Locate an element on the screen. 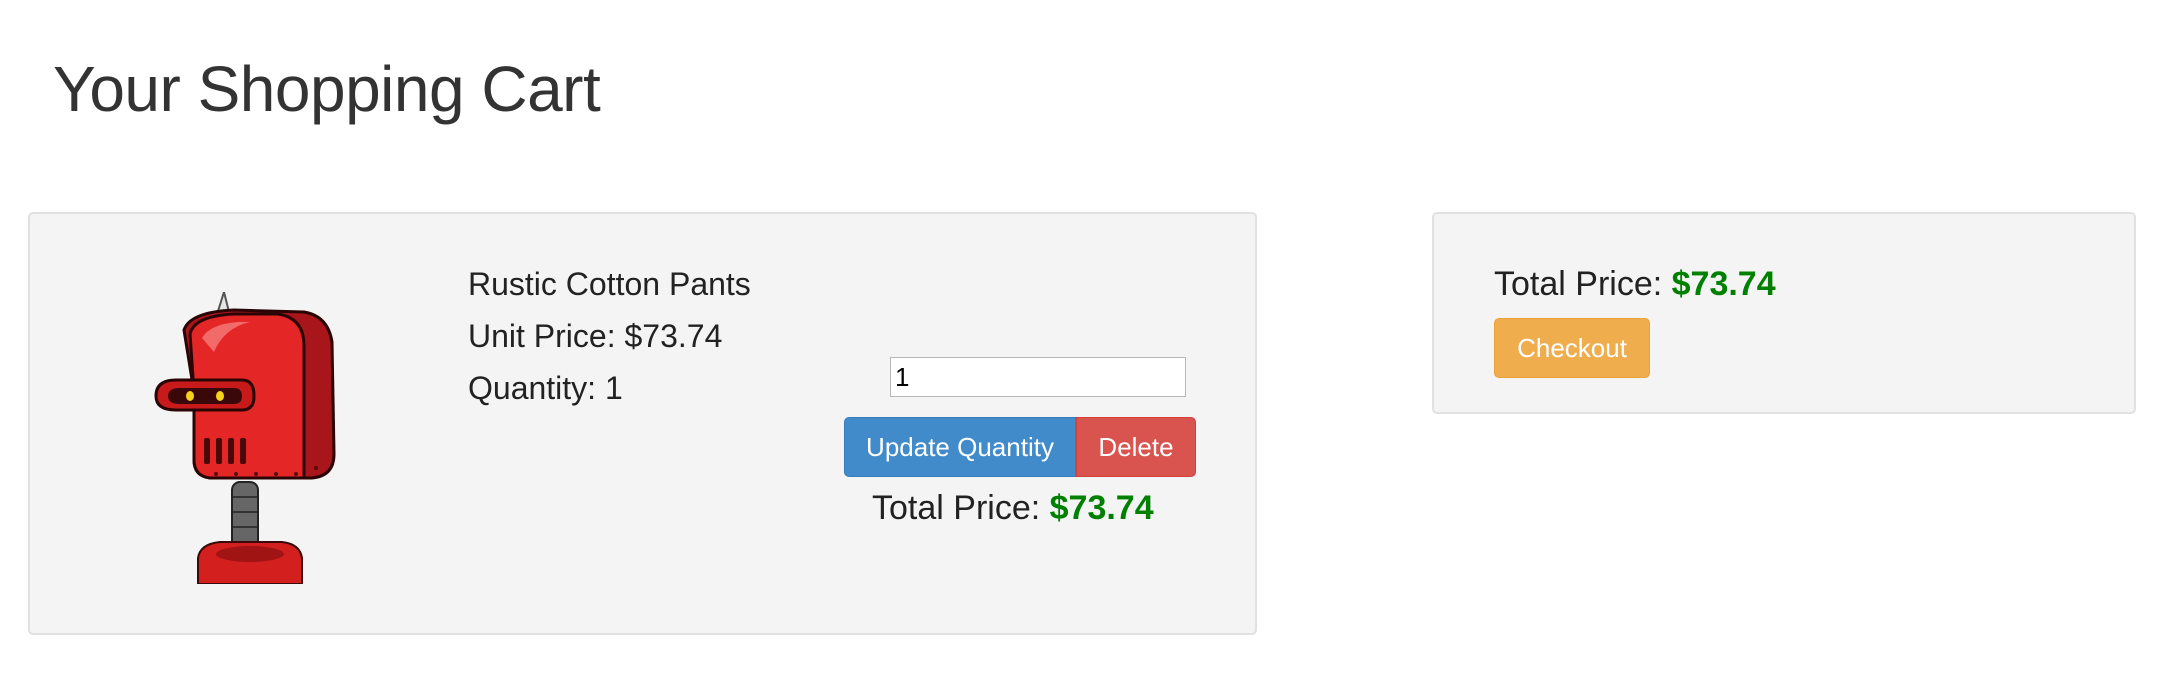  quantity-label: Quantity: 1 is located at coordinates (545, 388).